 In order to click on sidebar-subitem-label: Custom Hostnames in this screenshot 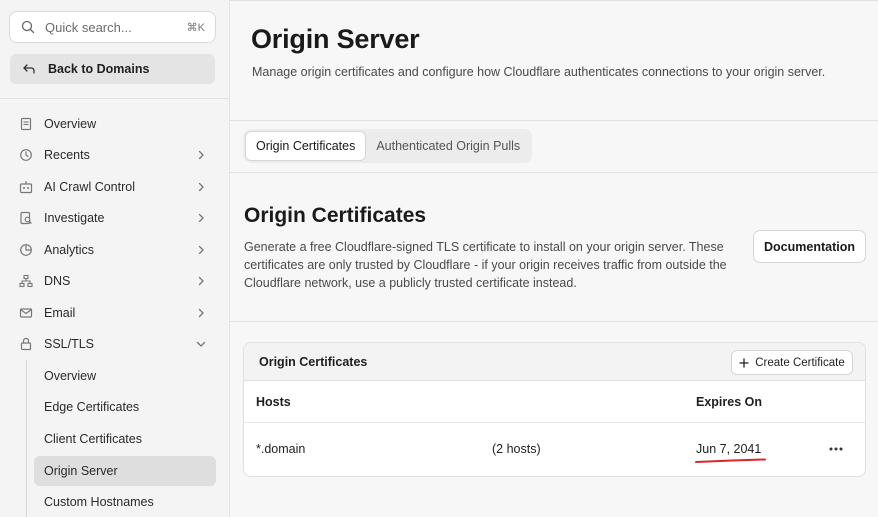, I will do `click(99, 502)`.